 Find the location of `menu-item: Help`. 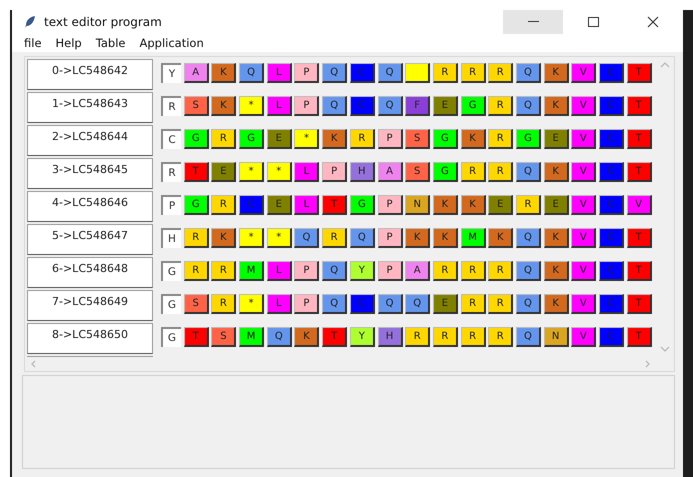

menu-item: Help is located at coordinates (69, 43).